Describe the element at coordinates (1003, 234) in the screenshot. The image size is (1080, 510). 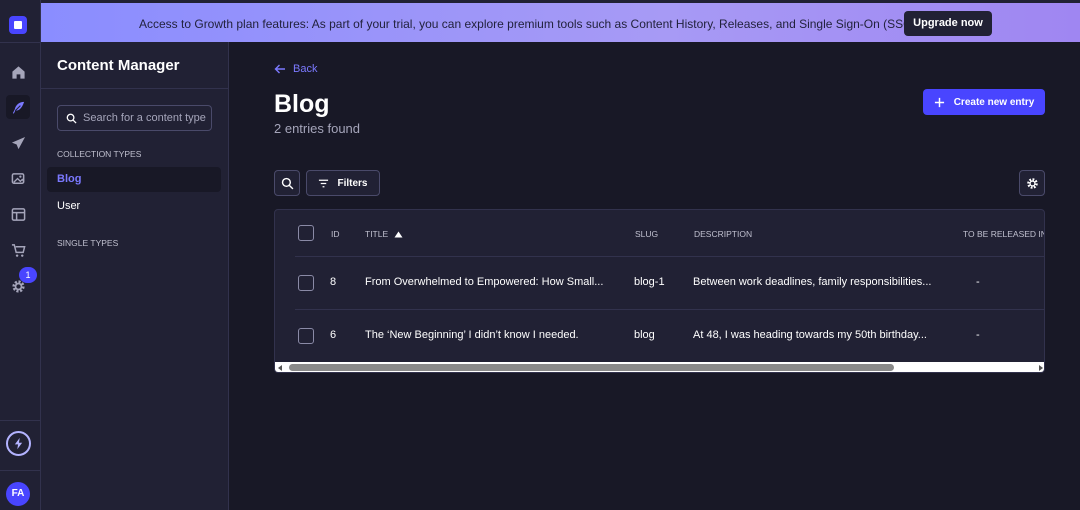
I see `header-to-be-released-in: TO BE RELEASED IN` at that location.